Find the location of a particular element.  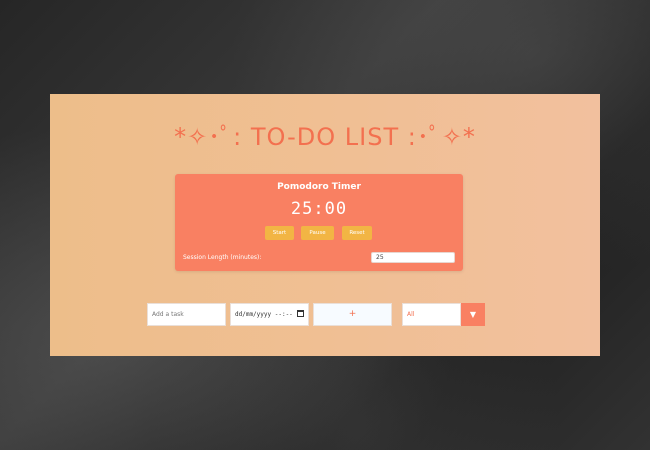

plus-icon: + is located at coordinates (352, 314).